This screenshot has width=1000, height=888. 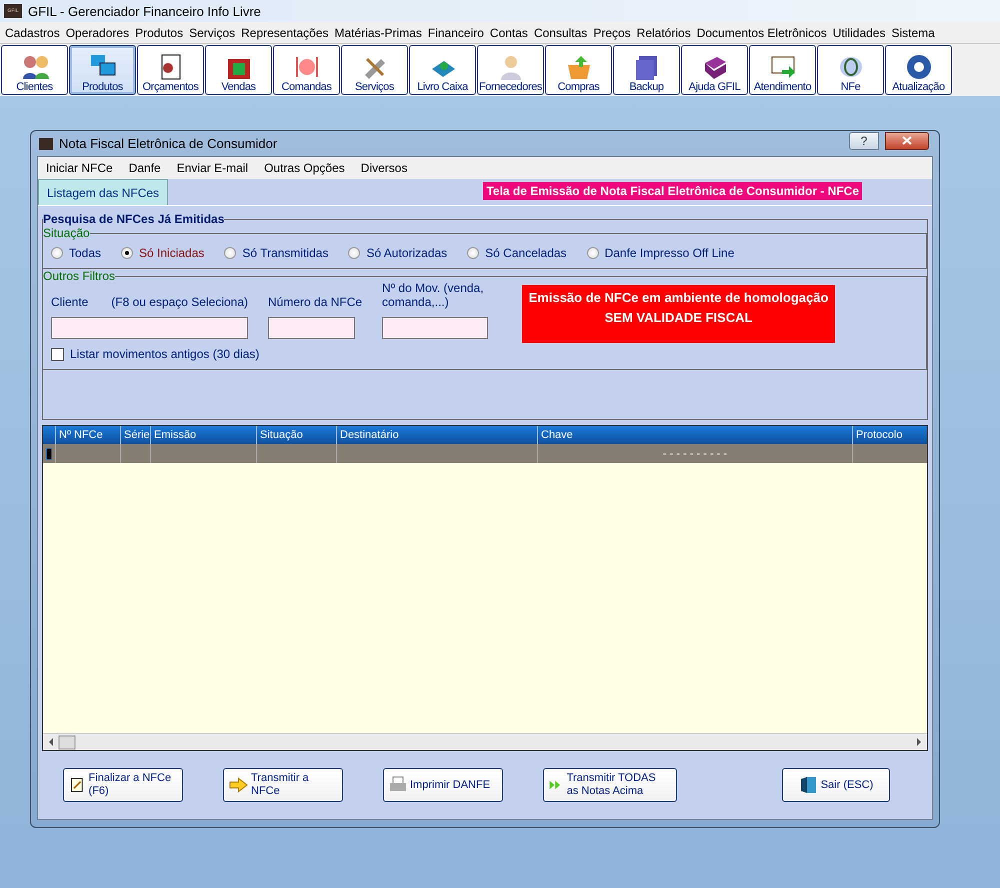 What do you see at coordinates (398, 253) in the screenshot?
I see `radio-option: Só Autorizadas` at bounding box center [398, 253].